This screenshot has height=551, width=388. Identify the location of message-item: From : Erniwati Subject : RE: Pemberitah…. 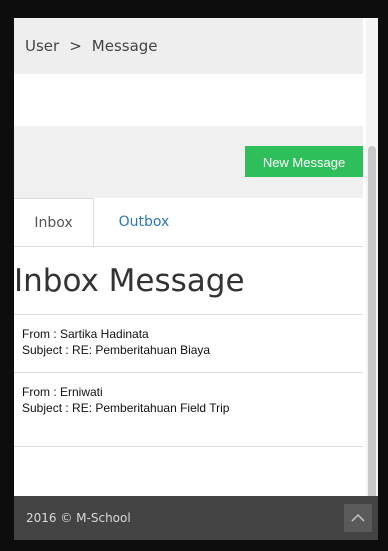
(133, 409).